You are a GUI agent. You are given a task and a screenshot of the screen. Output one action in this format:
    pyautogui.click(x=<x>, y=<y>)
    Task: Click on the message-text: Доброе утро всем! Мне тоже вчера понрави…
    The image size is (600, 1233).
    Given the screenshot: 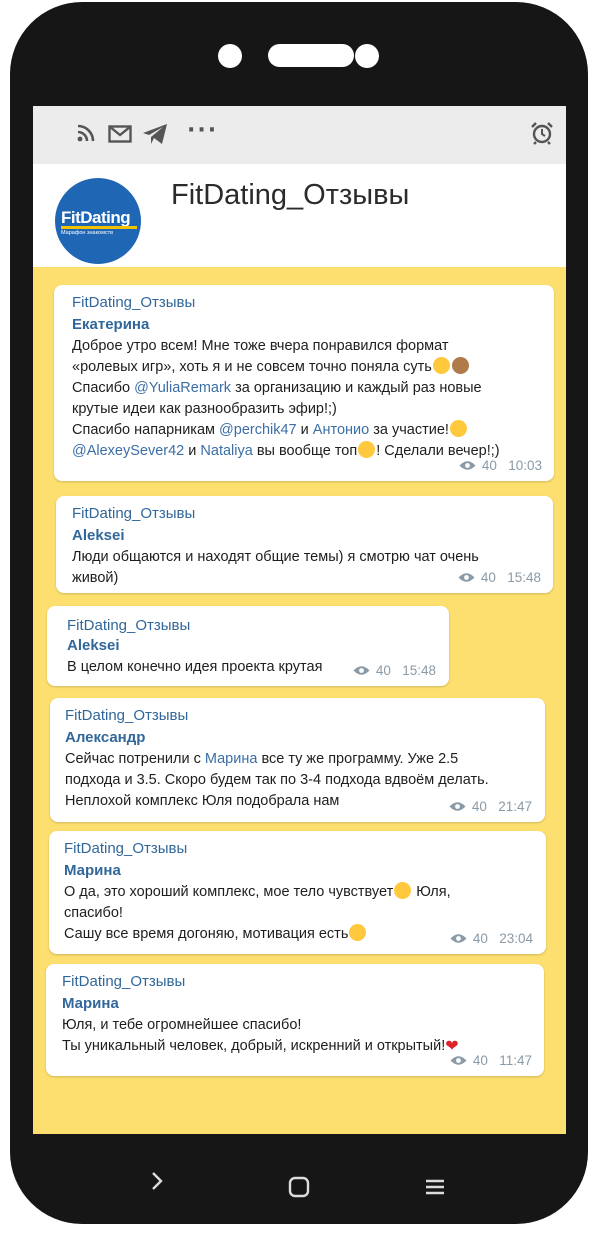 What is the action you would take?
    pyautogui.click(x=286, y=398)
    